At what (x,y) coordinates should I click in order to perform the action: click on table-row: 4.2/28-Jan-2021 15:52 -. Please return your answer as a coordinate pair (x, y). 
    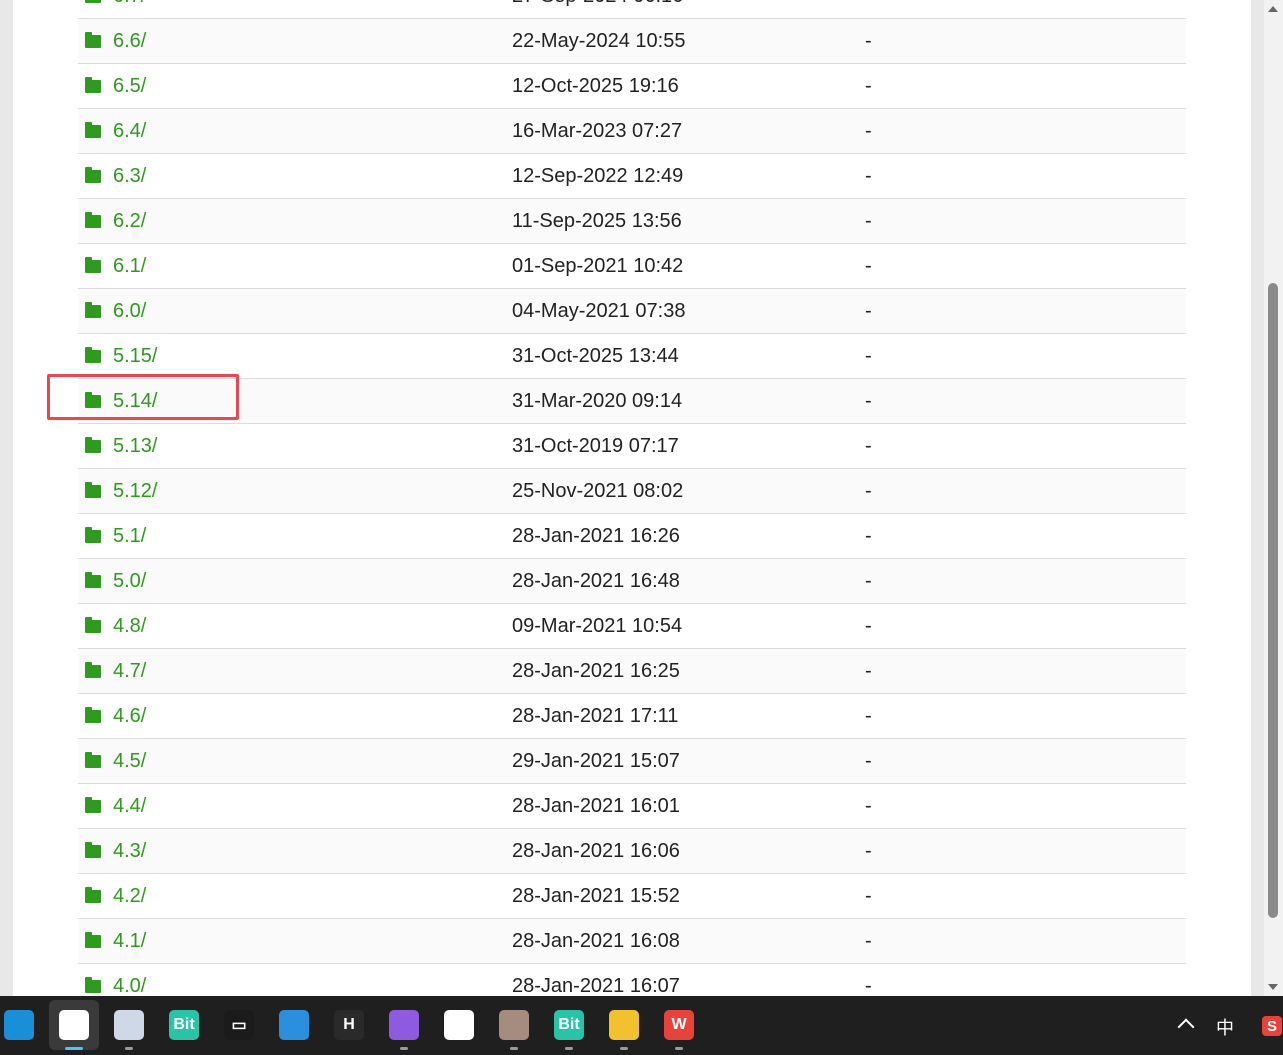
    Looking at the image, I should click on (632, 896).